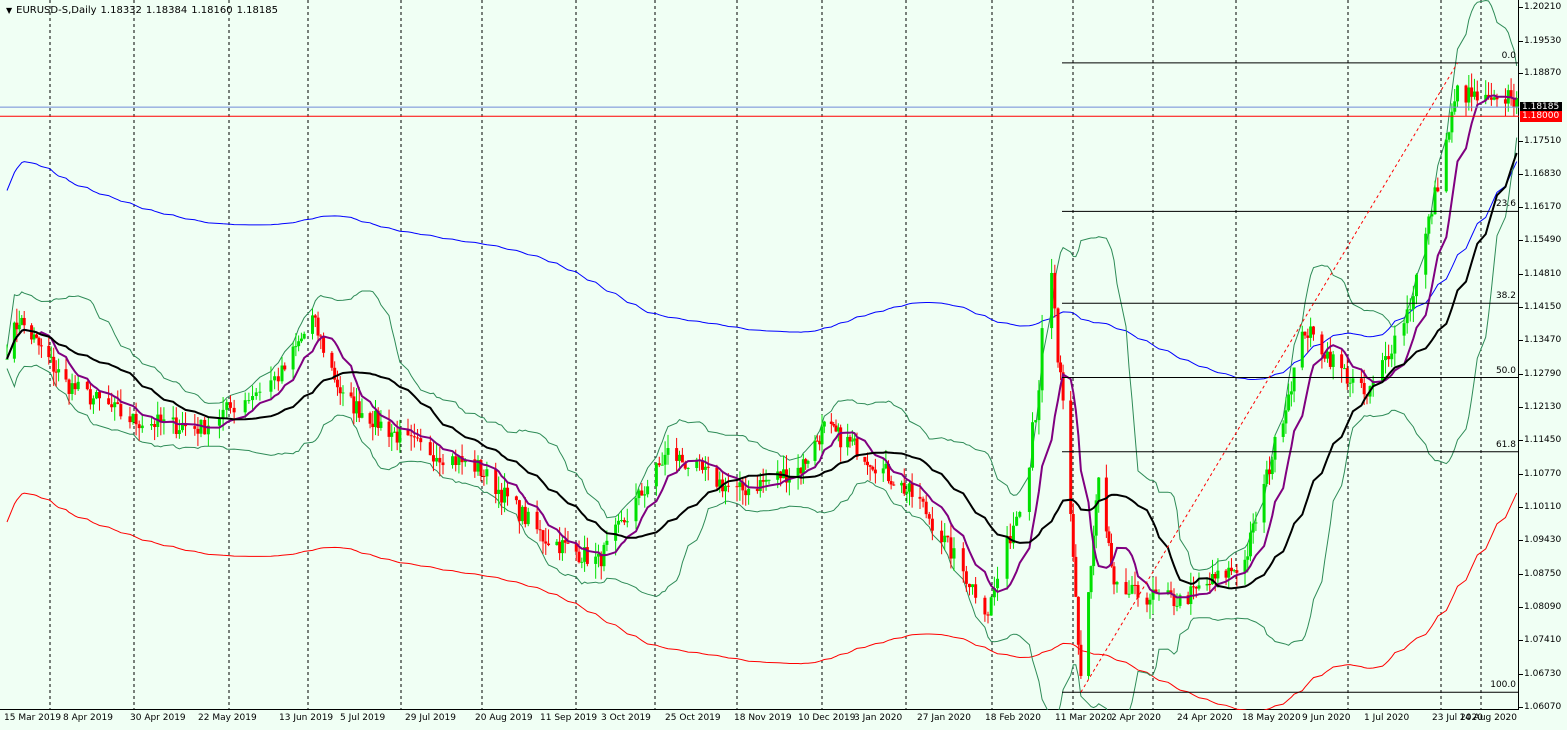 The height and width of the screenshot is (730, 1567). What do you see at coordinates (1540, 374) in the screenshot?
I see `price-axis-label: 1.12790` at bounding box center [1540, 374].